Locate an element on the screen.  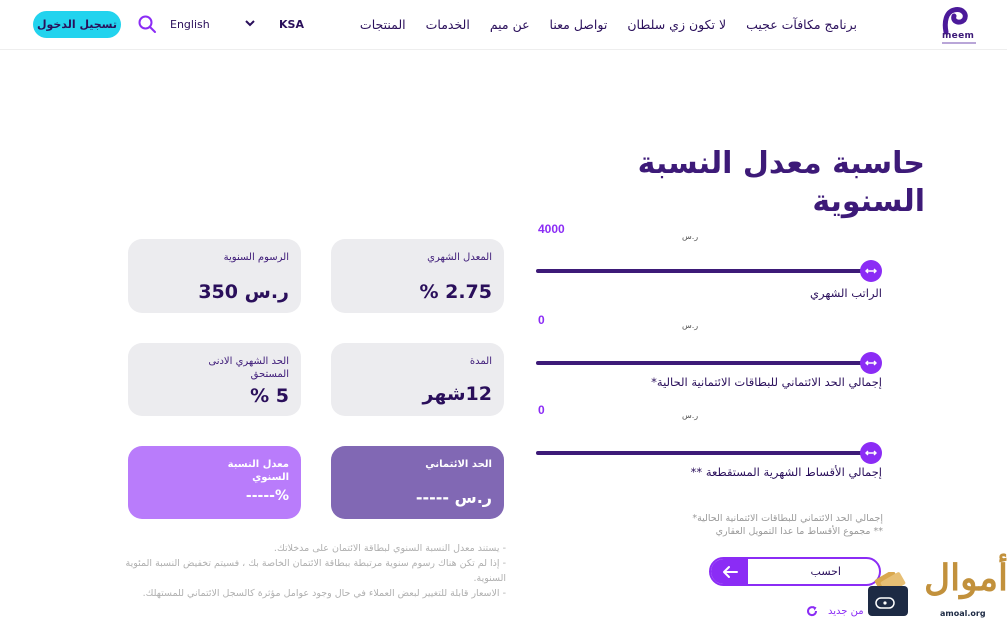
credit-limit-slider-track is located at coordinates (701, 363).